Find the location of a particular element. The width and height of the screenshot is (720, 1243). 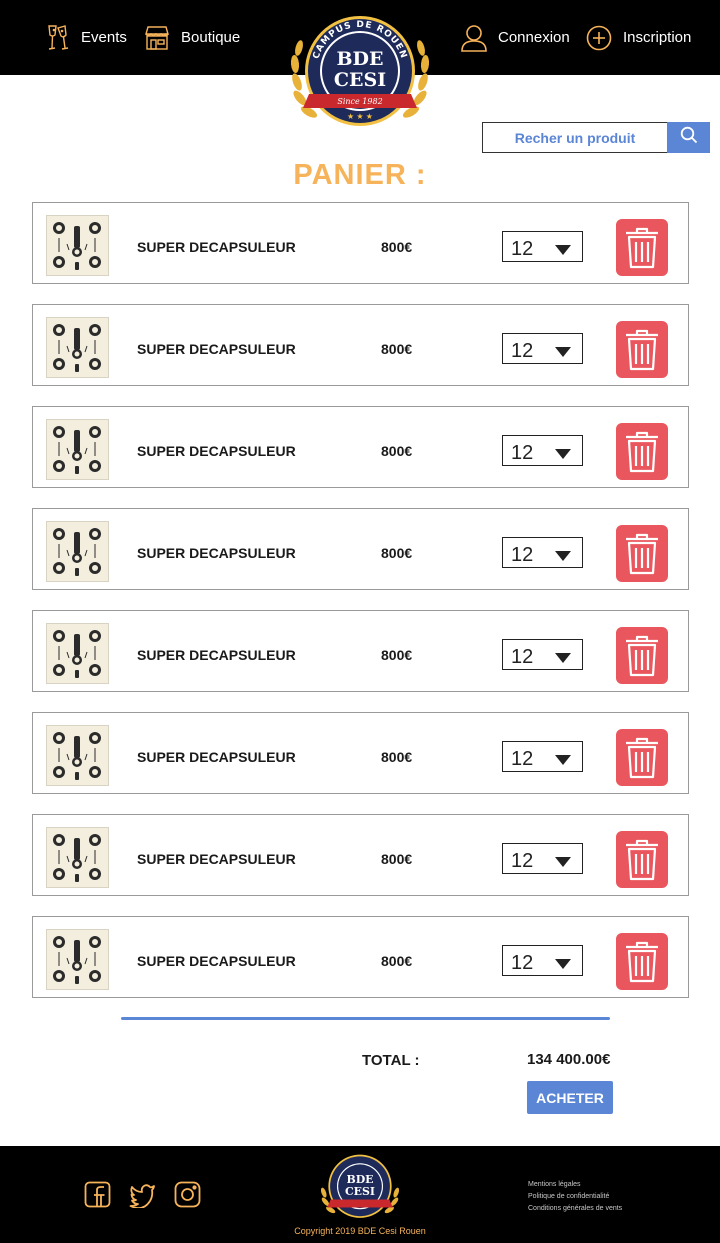

nav-inscription-link: Inscription is located at coordinates (638, 37).